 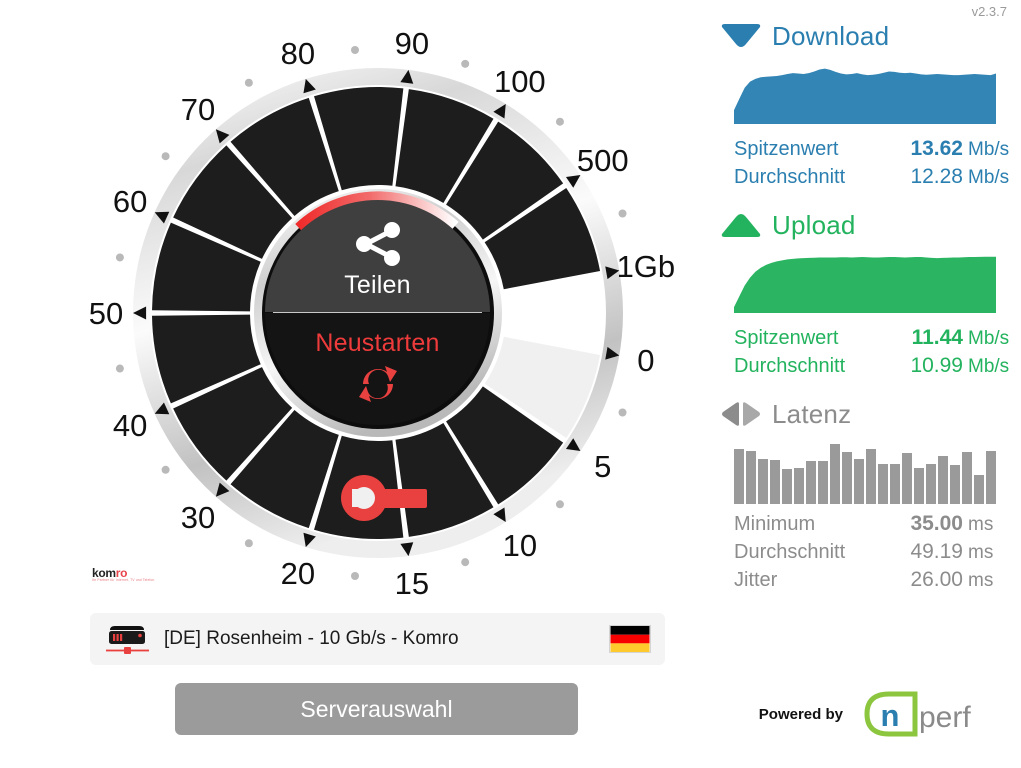 What do you see at coordinates (865, 225) in the screenshot?
I see `upload-header: Upload` at bounding box center [865, 225].